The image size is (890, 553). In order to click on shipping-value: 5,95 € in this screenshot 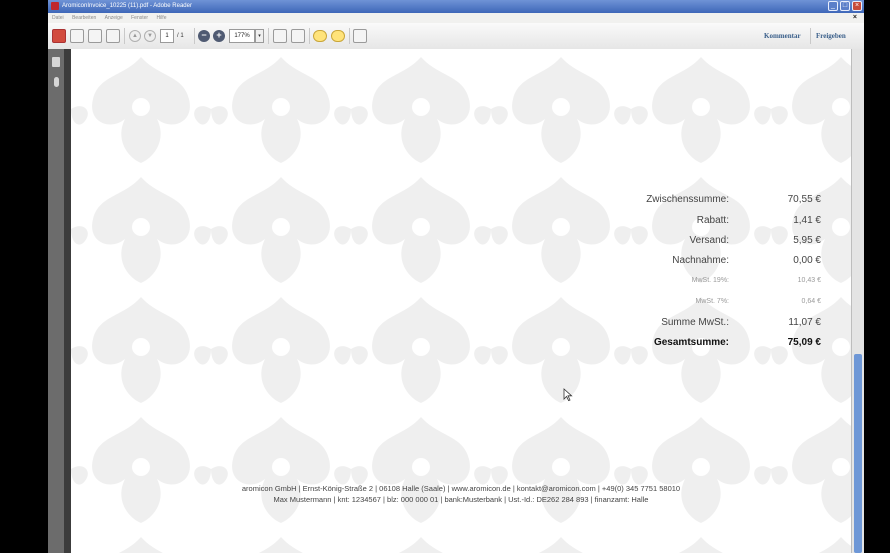, I will do `click(807, 240)`.